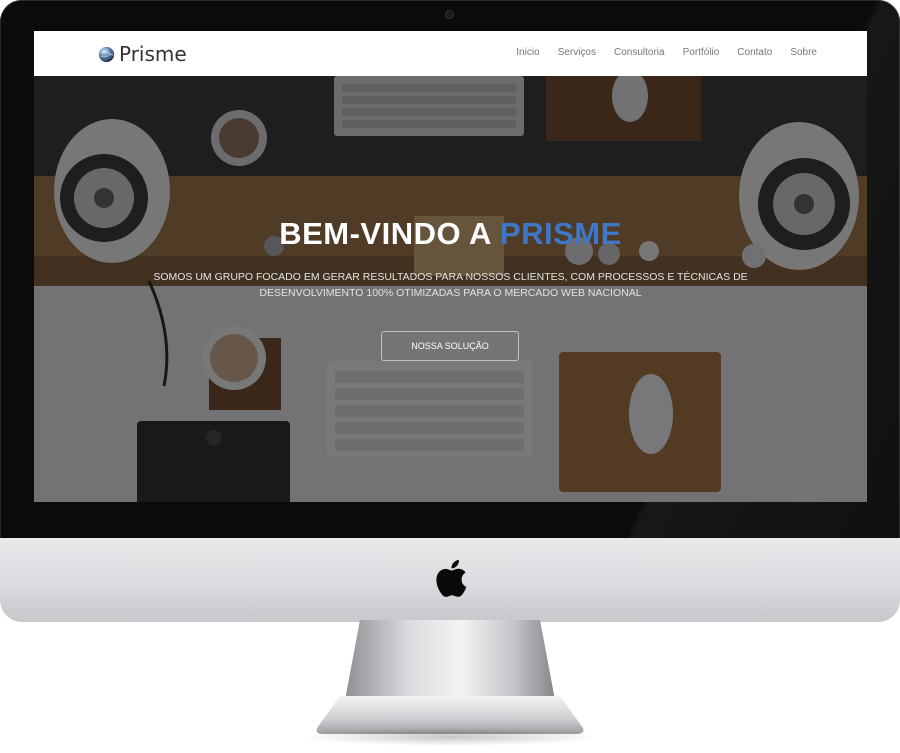 The image size is (900, 753). I want to click on nav-item-servicos: Serviços, so click(577, 53).